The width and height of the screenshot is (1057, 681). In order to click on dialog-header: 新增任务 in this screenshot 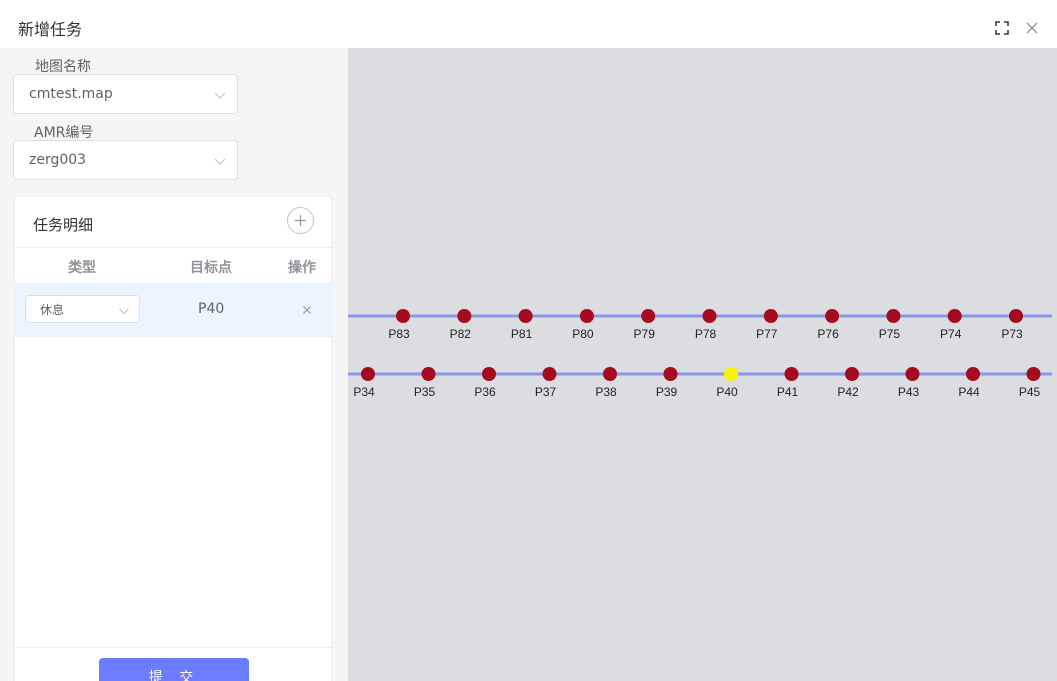, I will do `click(528, 24)`.